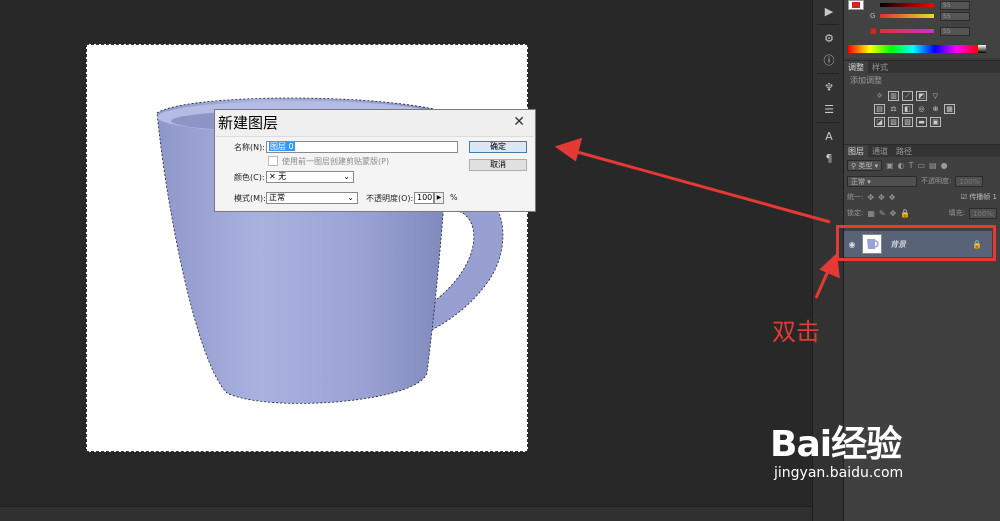  What do you see at coordinates (273, 161) in the screenshot?
I see `clip-mask-checkbox` at bounding box center [273, 161].